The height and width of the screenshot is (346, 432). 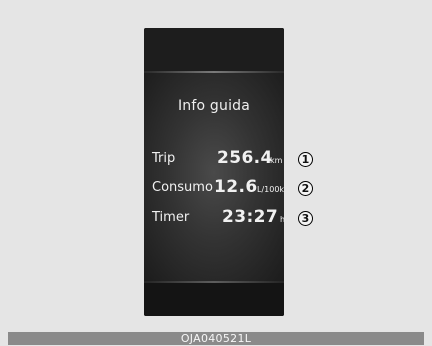 I want to click on callout-2-icon: 2, so click(x=305, y=188).